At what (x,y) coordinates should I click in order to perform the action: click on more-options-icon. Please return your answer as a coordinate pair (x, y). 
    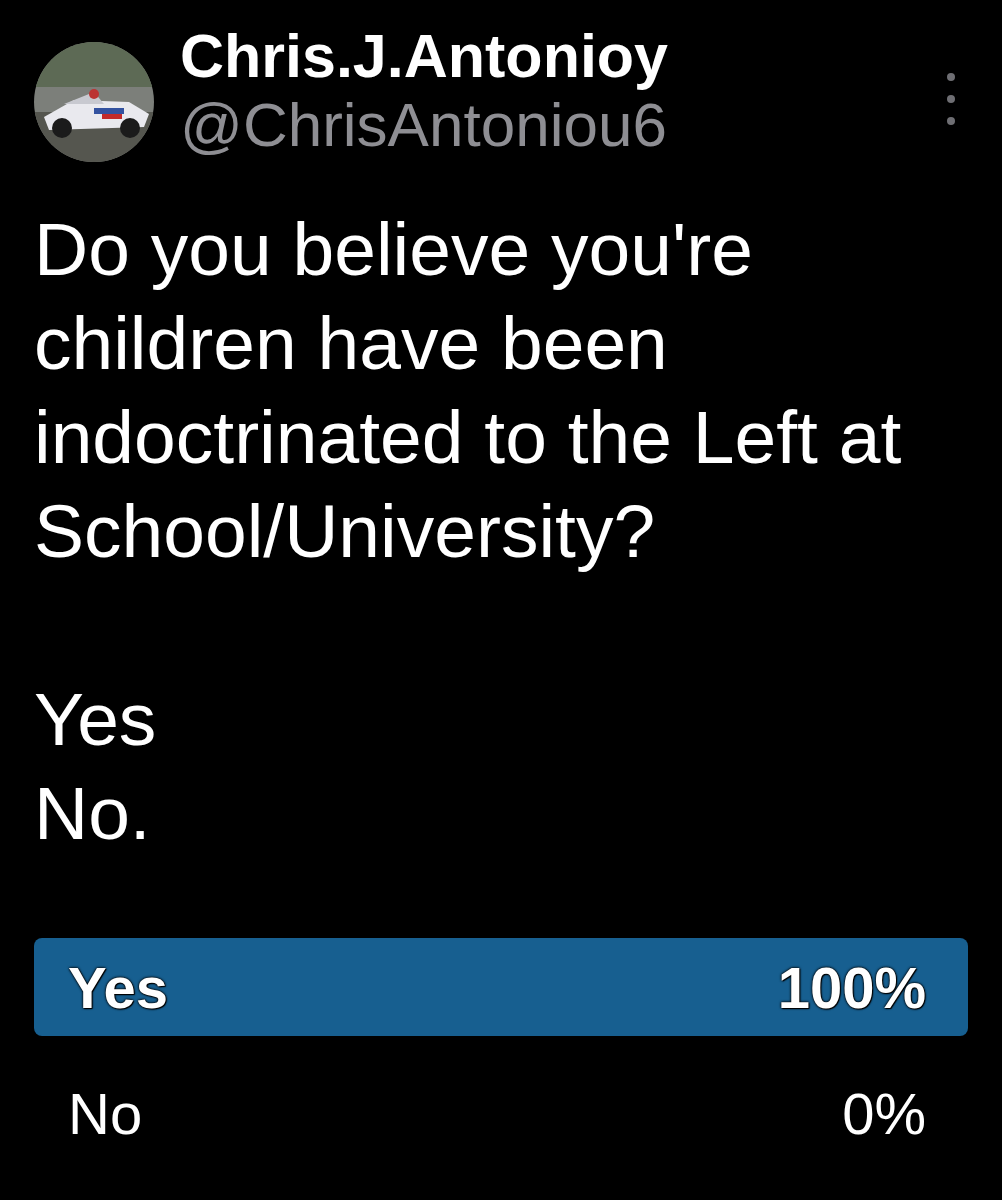
    Looking at the image, I should click on (951, 99).